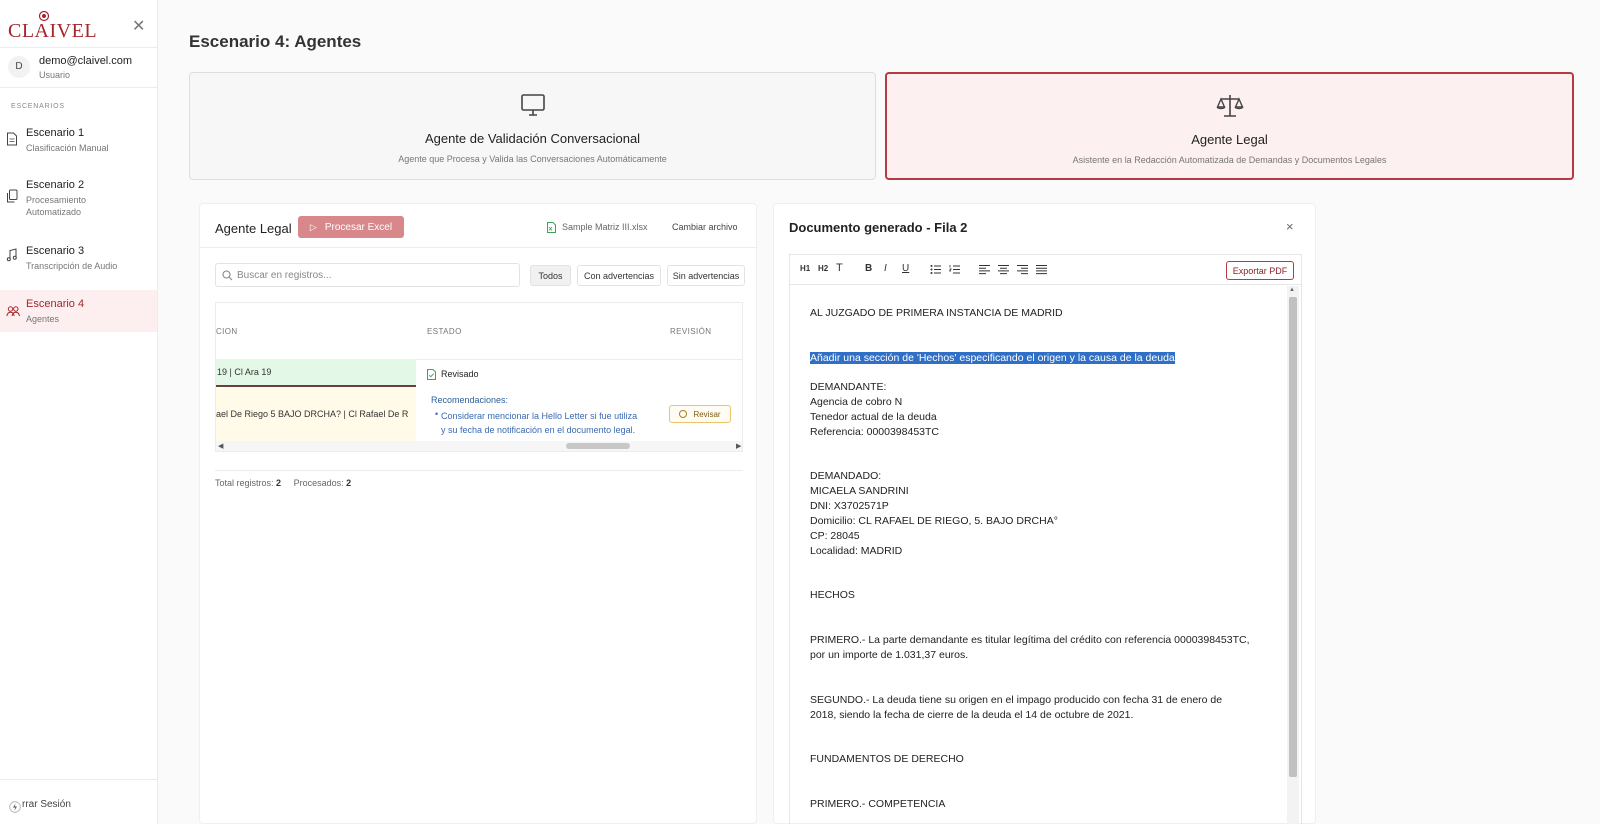  I want to click on align-right-icon, so click(1022, 269).